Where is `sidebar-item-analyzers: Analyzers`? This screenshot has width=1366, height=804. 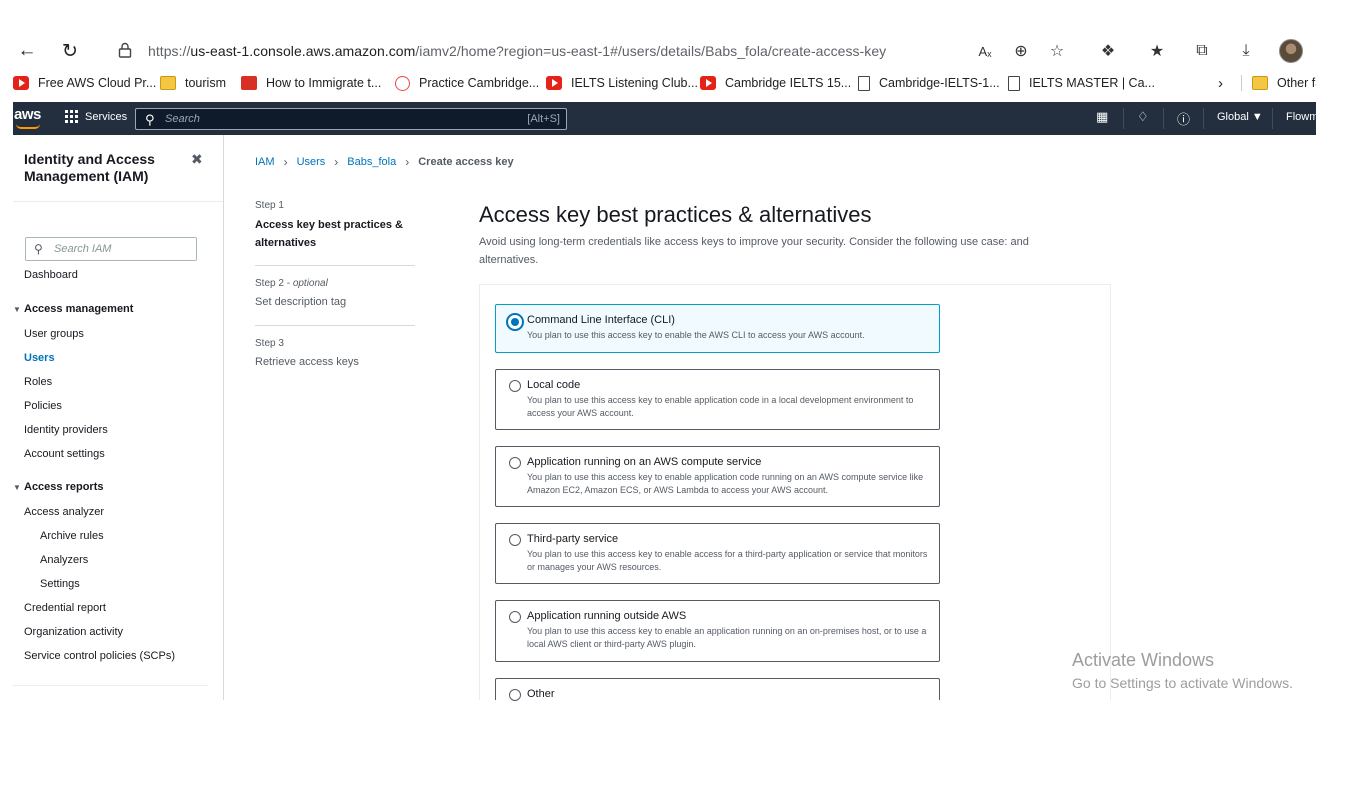 sidebar-item-analyzers: Analyzers is located at coordinates (64, 560).